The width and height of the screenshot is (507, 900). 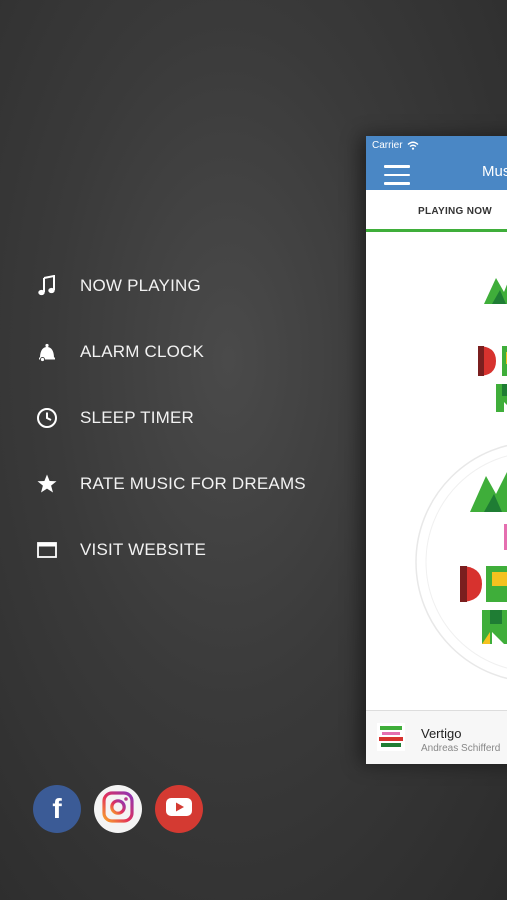 I want to click on menu-item-alarm-clock: ALARM CLOCK, so click(x=120, y=352).